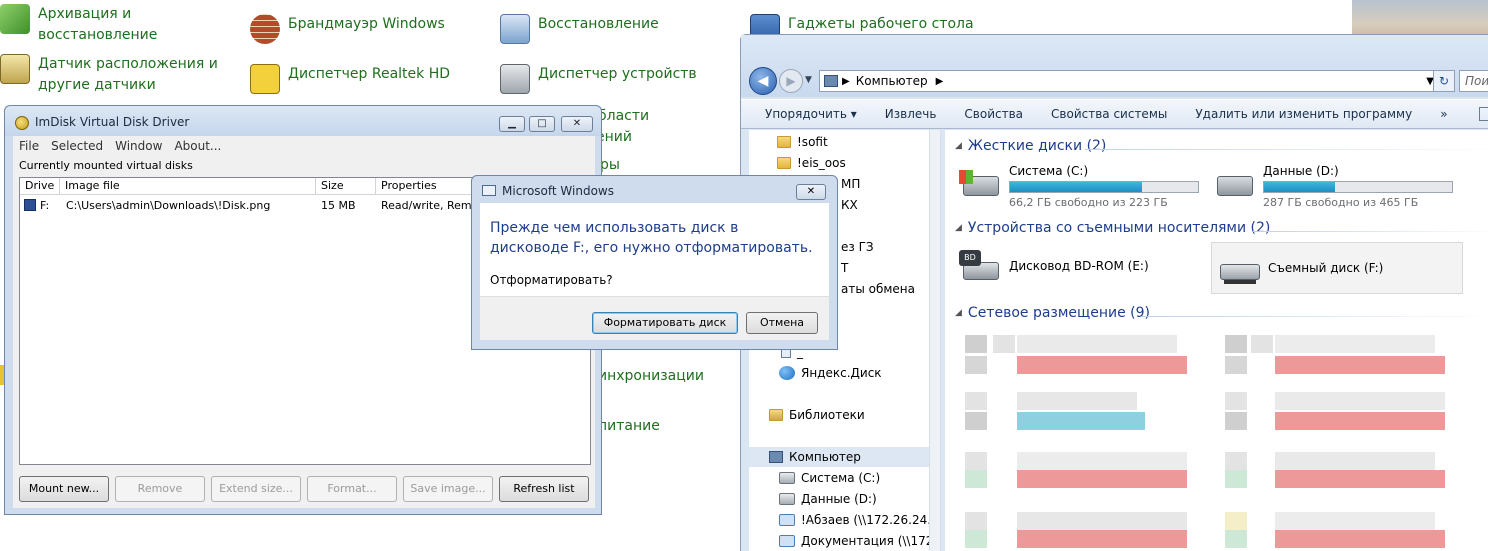  I want to click on eject-button: Извлечь, so click(911, 114).